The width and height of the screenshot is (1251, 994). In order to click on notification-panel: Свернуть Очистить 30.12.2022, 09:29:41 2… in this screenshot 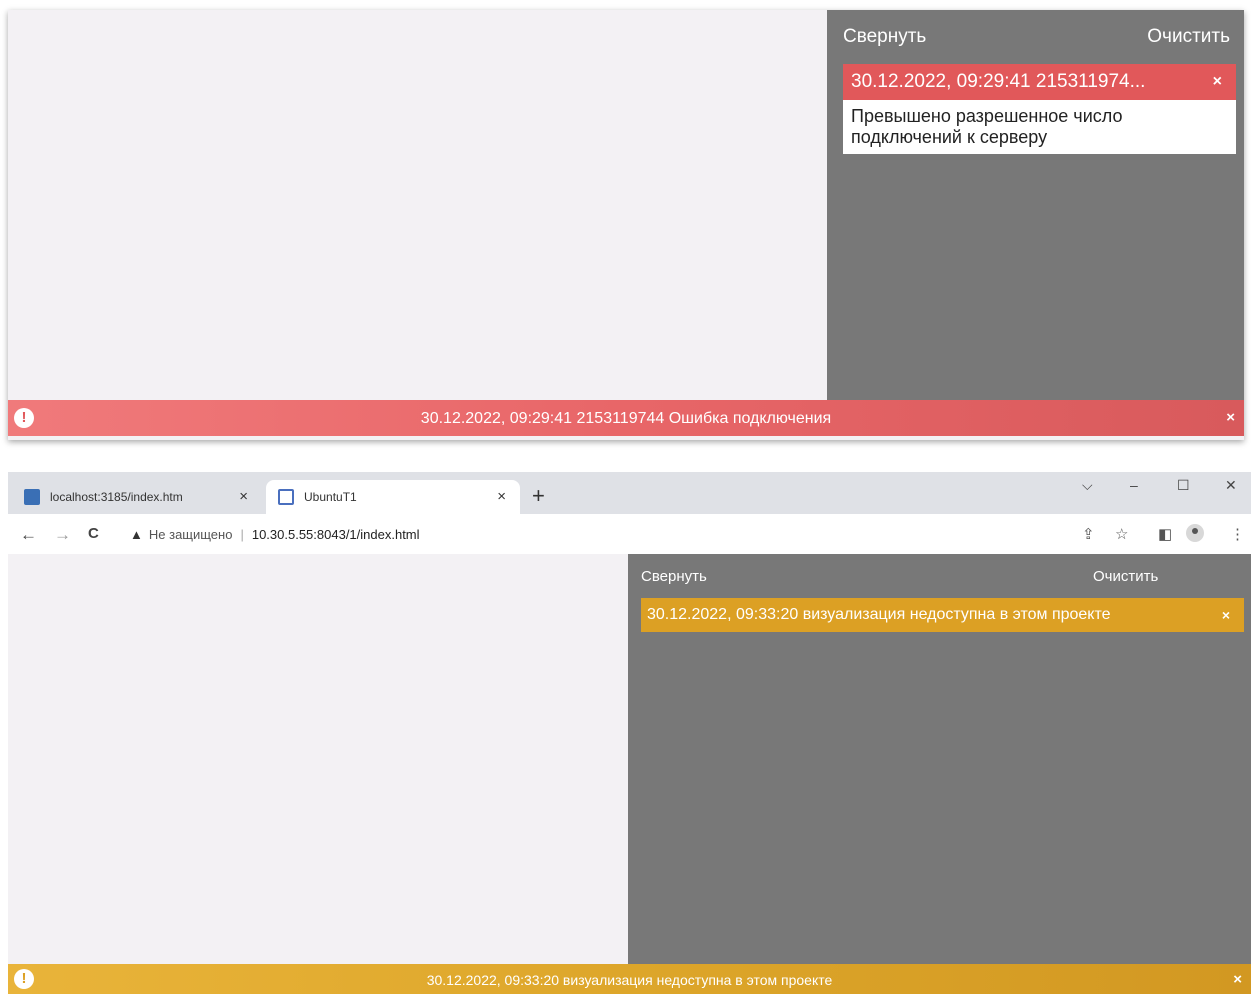, I will do `click(1035, 205)`.